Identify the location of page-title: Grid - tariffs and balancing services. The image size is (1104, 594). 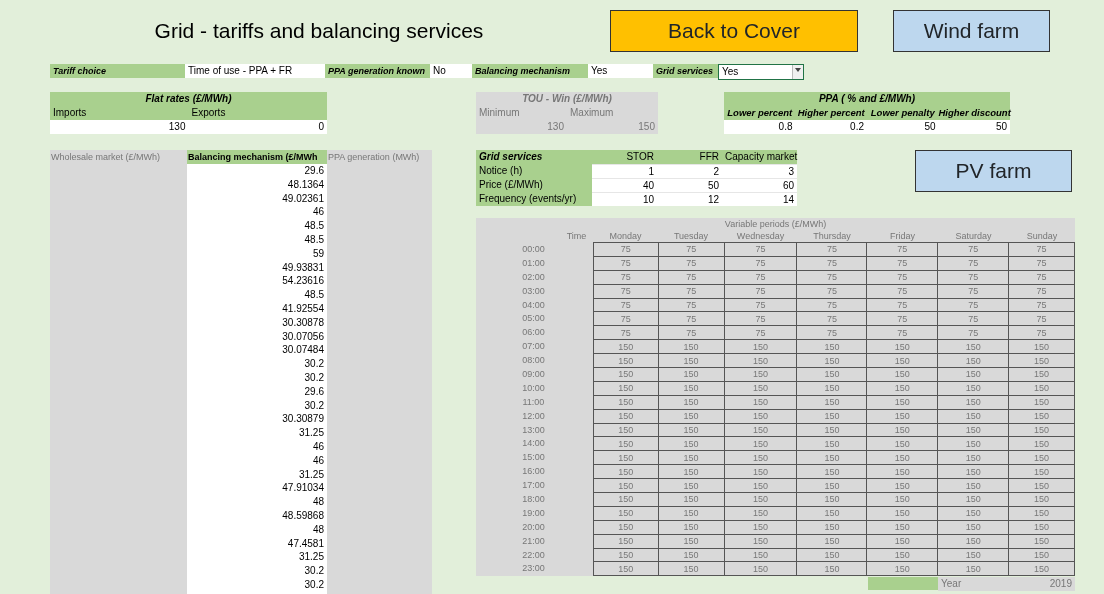
(319, 31).